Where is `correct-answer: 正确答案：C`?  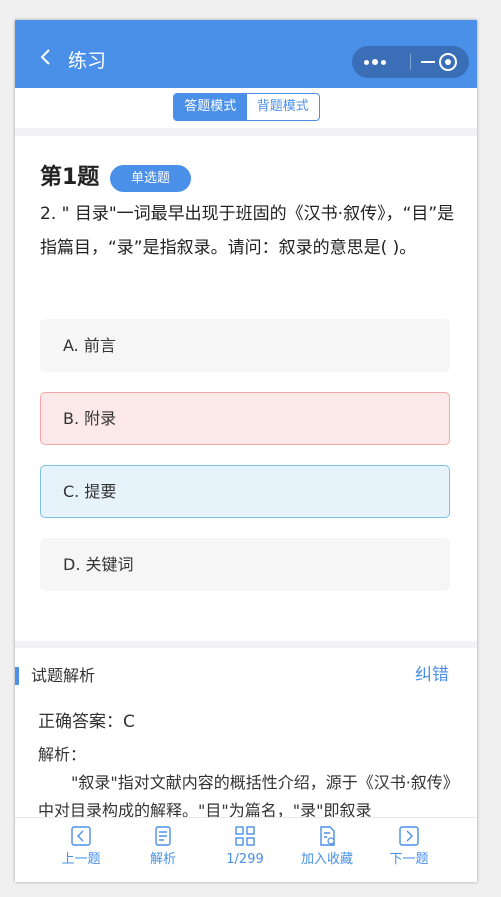
correct-answer: 正确答案：C is located at coordinates (86, 722).